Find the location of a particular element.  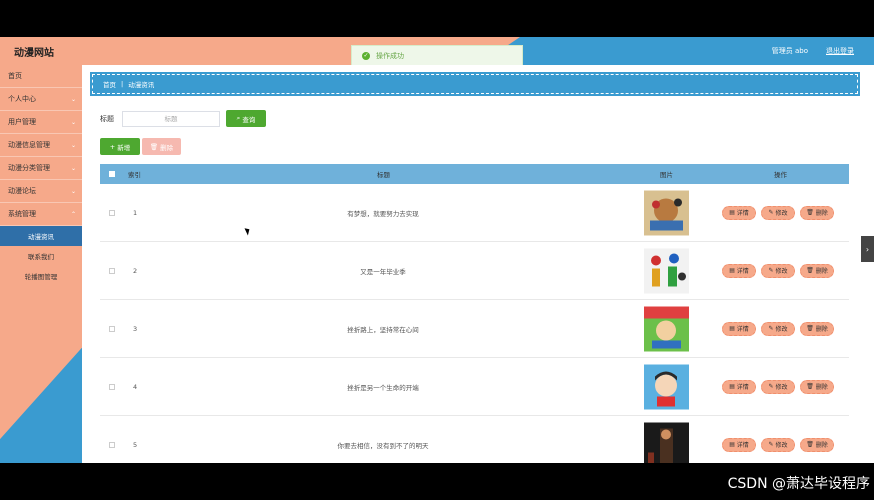

table-row: 5 你要去相信，没有到不了的明天 ▤ 详情 ✎ 修改 🗑 删除 is located at coordinates (474, 439).